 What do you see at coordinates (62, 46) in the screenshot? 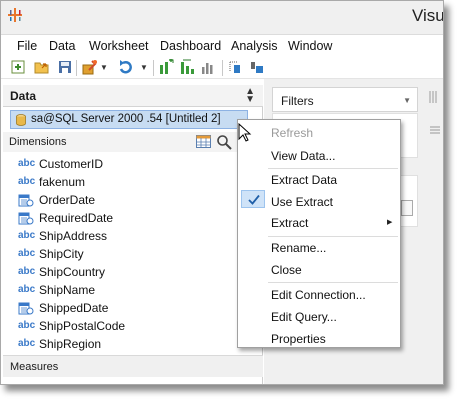
I see `menu-data: Data` at bounding box center [62, 46].